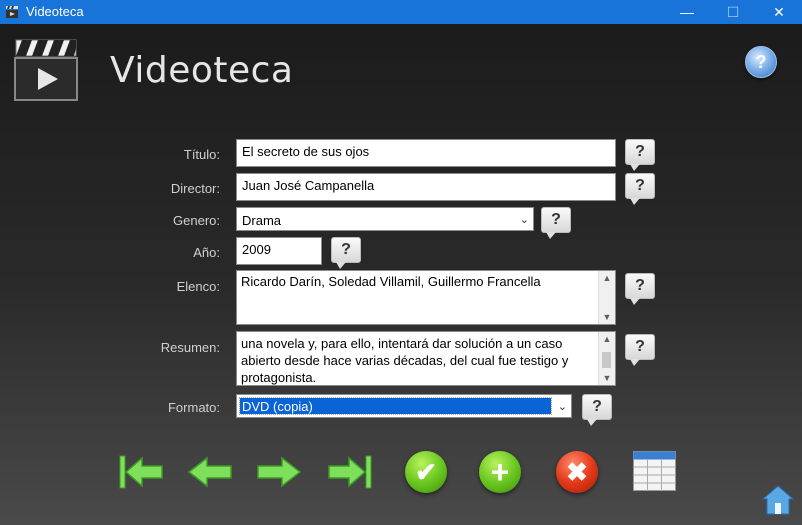 Image resolution: width=802 pixels, height=525 pixels. What do you see at coordinates (206, 252) in the screenshot?
I see `anio-label: Año:` at bounding box center [206, 252].